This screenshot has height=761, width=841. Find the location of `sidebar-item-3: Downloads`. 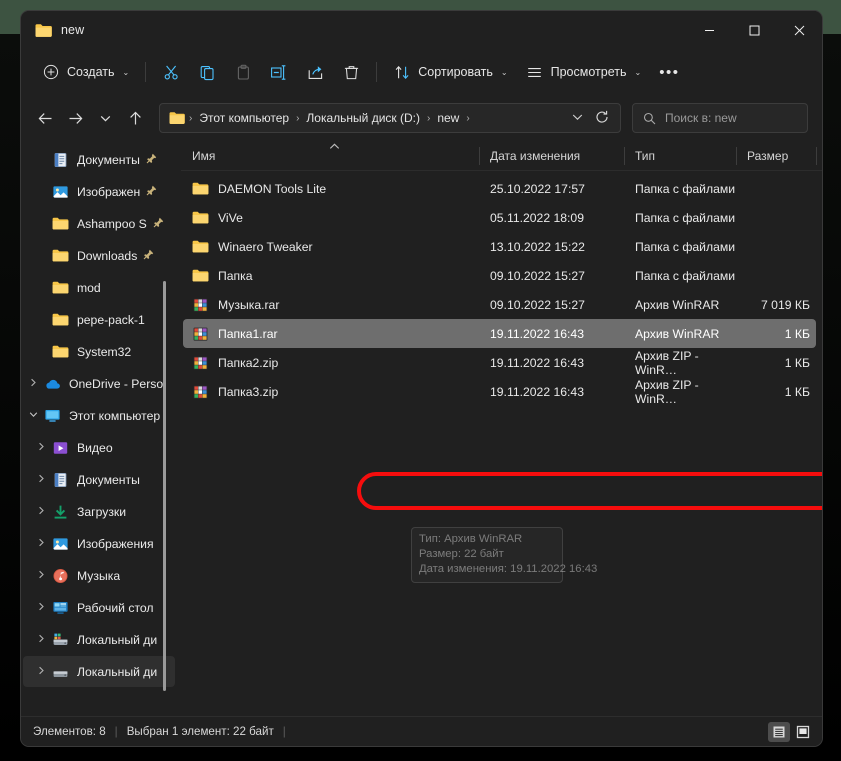

sidebar-item-3: Downloads is located at coordinates (99, 255).